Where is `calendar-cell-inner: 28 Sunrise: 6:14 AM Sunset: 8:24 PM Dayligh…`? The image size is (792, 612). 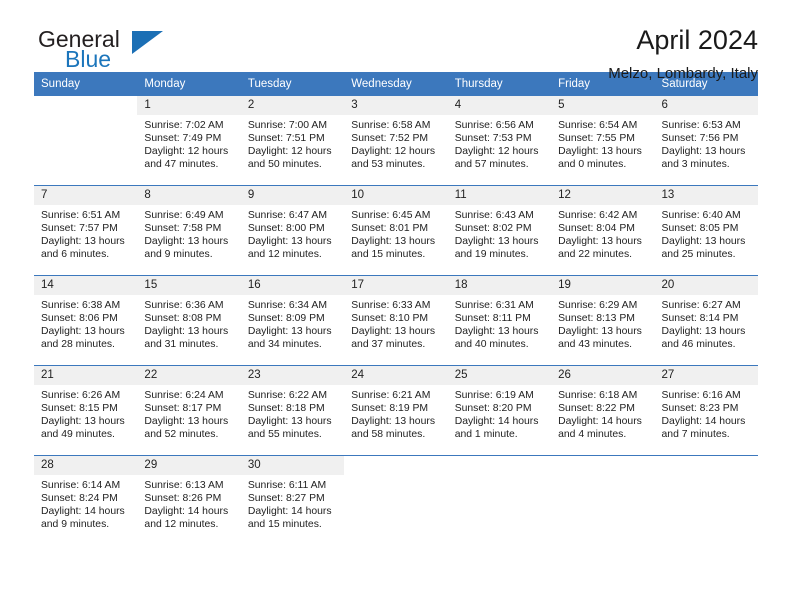 calendar-cell-inner: 28 Sunrise: 6:14 AM Sunset: 8:24 PM Dayligh… is located at coordinates (86, 500).